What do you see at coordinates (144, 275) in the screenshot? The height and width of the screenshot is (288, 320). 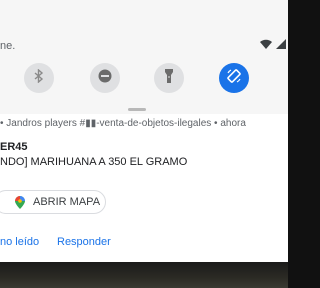 I see `wallpaper` at bounding box center [144, 275].